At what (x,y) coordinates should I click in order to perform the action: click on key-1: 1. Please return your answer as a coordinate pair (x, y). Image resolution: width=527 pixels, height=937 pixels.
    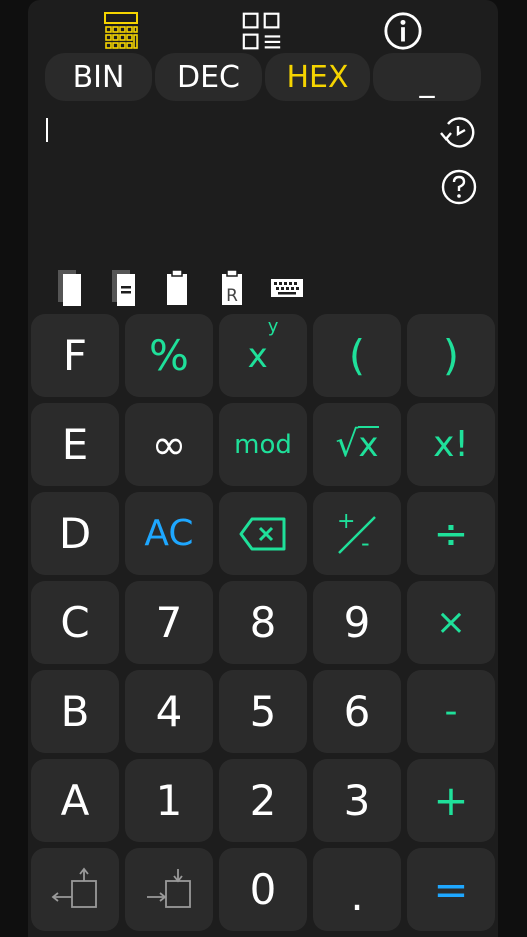
    Looking at the image, I should click on (169, 800).